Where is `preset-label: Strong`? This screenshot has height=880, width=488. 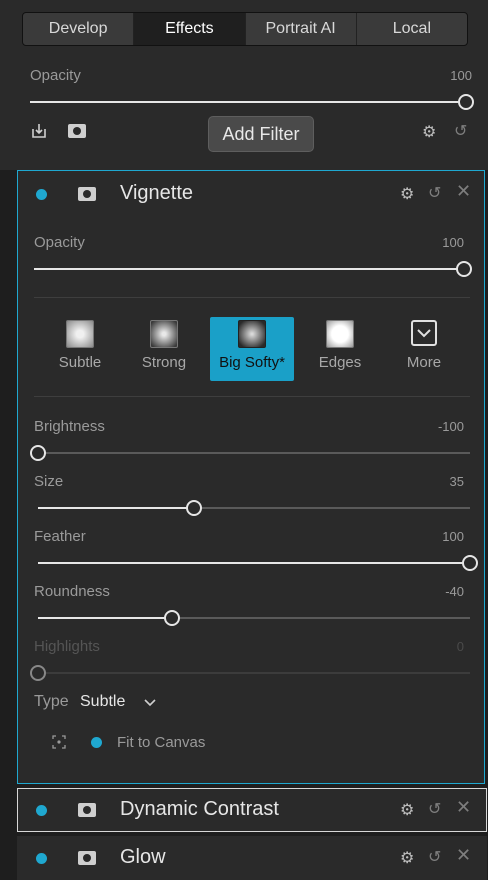 preset-label: Strong is located at coordinates (164, 362).